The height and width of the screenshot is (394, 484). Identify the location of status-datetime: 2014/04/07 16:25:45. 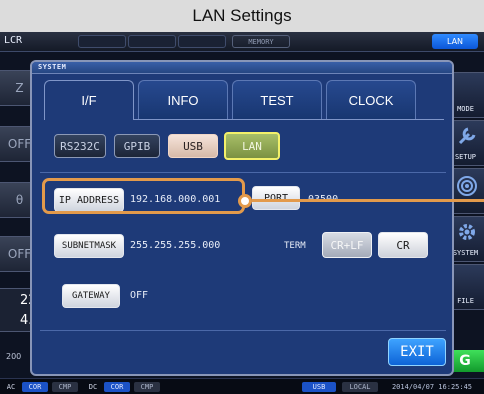
(432, 387).